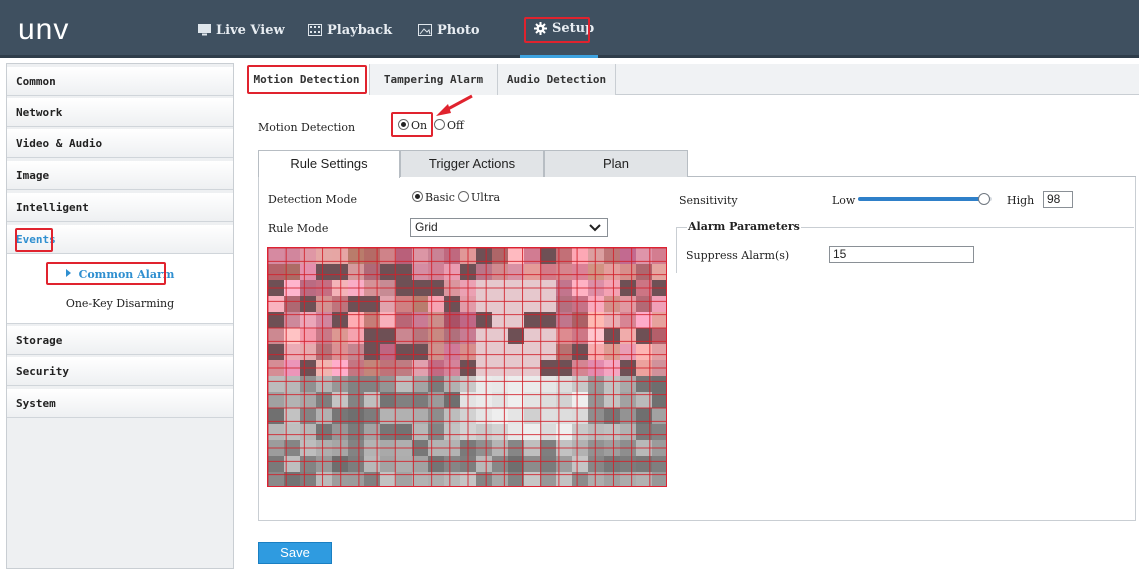 This screenshot has height=569, width=1139. What do you see at coordinates (419, 125) in the screenshot?
I see `radio-label: On` at bounding box center [419, 125].